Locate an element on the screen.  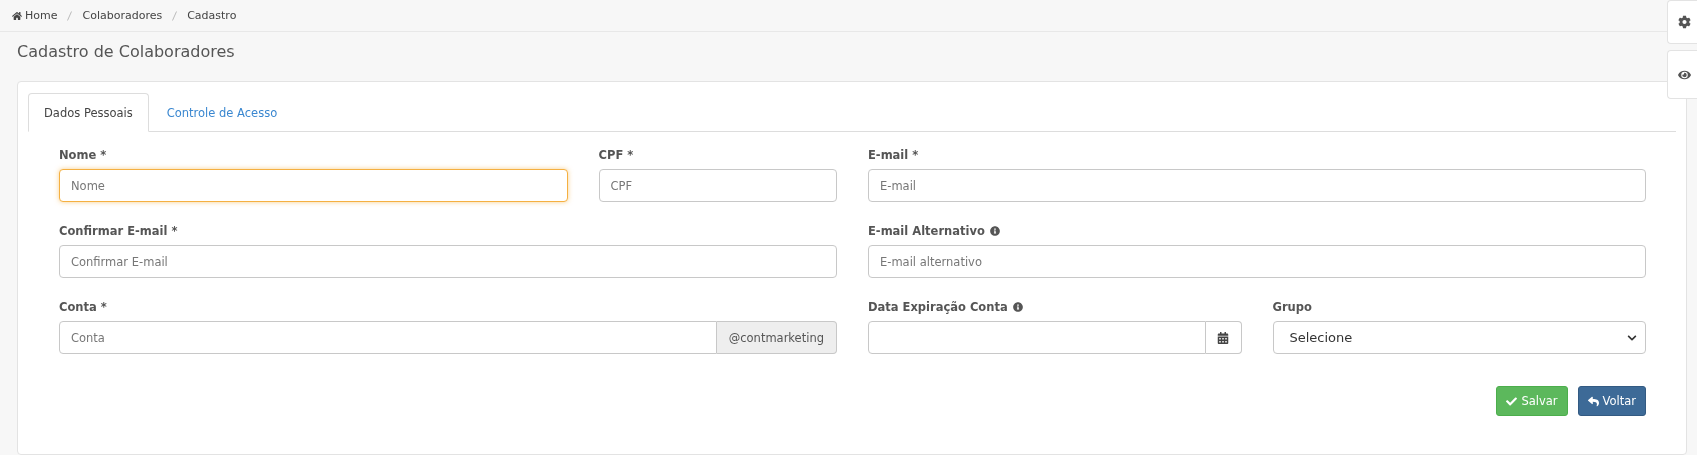
calendar-button is located at coordinates (1223, 337).